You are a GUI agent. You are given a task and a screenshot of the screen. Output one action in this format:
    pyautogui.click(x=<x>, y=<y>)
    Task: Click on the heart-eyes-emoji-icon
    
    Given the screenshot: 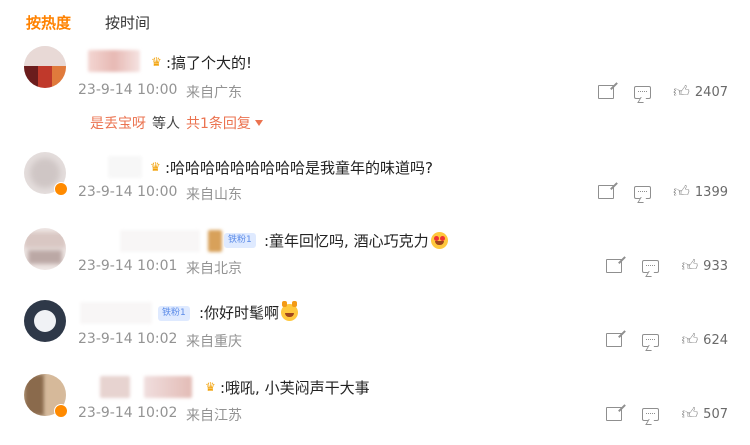 What is the action you would take?
    pyautogui.click(x=439, y=240)
    